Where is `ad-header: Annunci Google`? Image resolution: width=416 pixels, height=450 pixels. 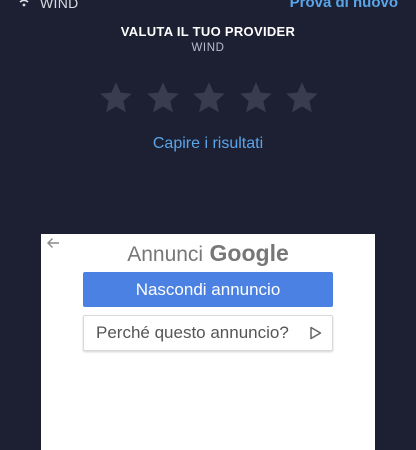
ad-header: Annunci Google is located at coordinates (208, 253).